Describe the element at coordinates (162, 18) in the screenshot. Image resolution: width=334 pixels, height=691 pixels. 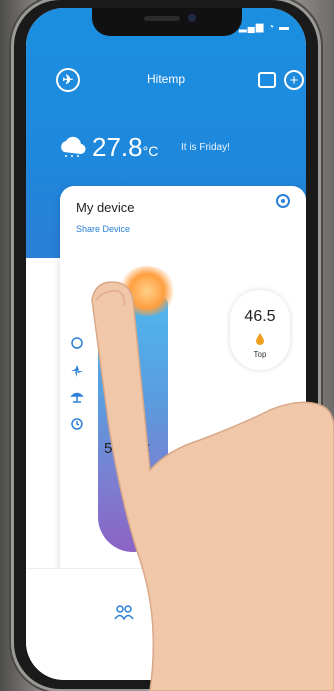
I see `speaker` at that location.